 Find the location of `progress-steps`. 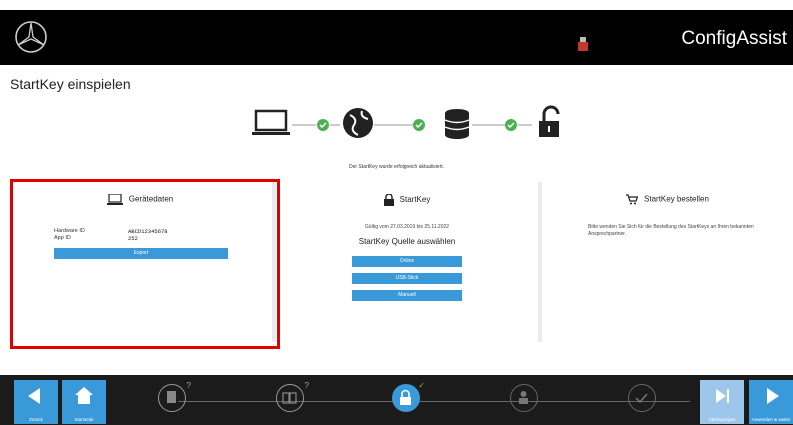

progress-steps is located at coordinates (406, 122).